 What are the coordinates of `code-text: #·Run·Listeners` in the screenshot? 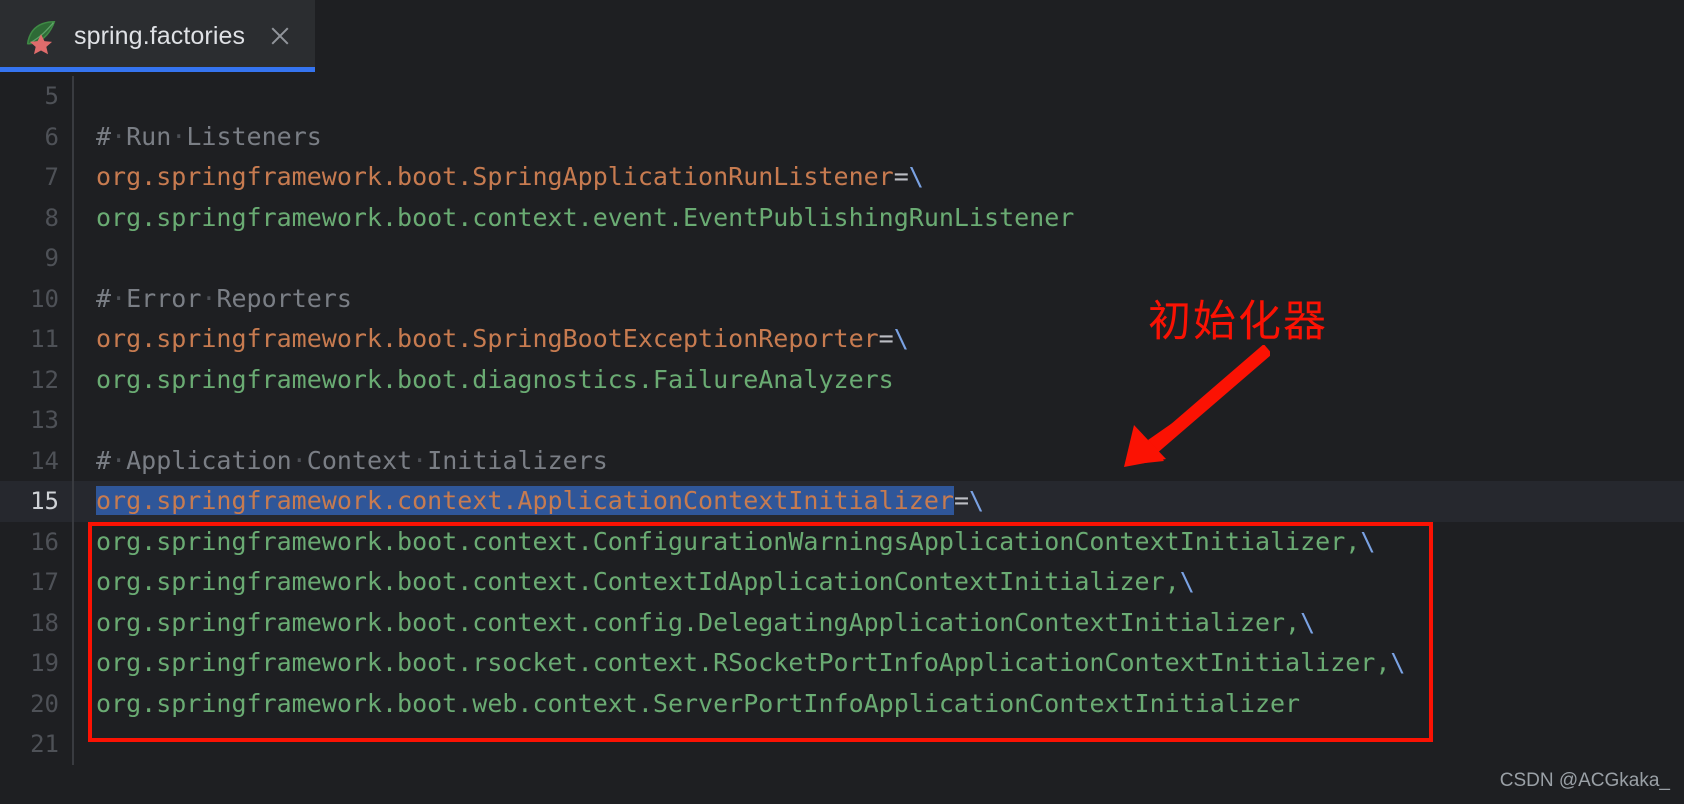 It's located at (879, 137).